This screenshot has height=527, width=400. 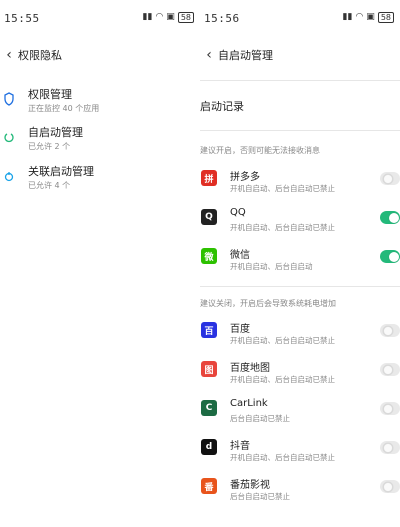 What do you see at coordinates (209, 369) in the screenshot?
I see `baidu-map-icon: 图` at bounding box center [209, 369].